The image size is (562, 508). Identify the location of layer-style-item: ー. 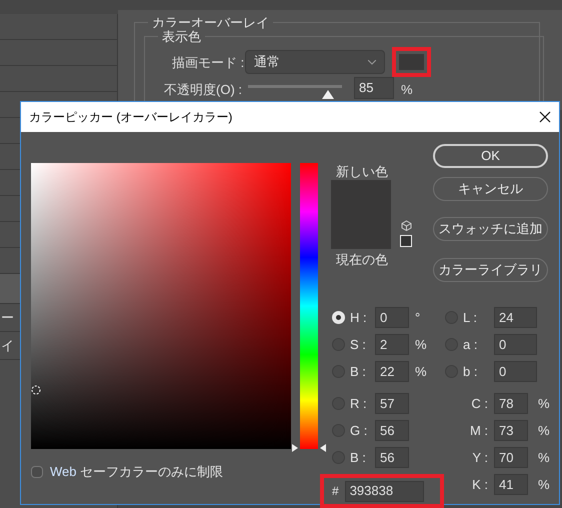
(7, 318).